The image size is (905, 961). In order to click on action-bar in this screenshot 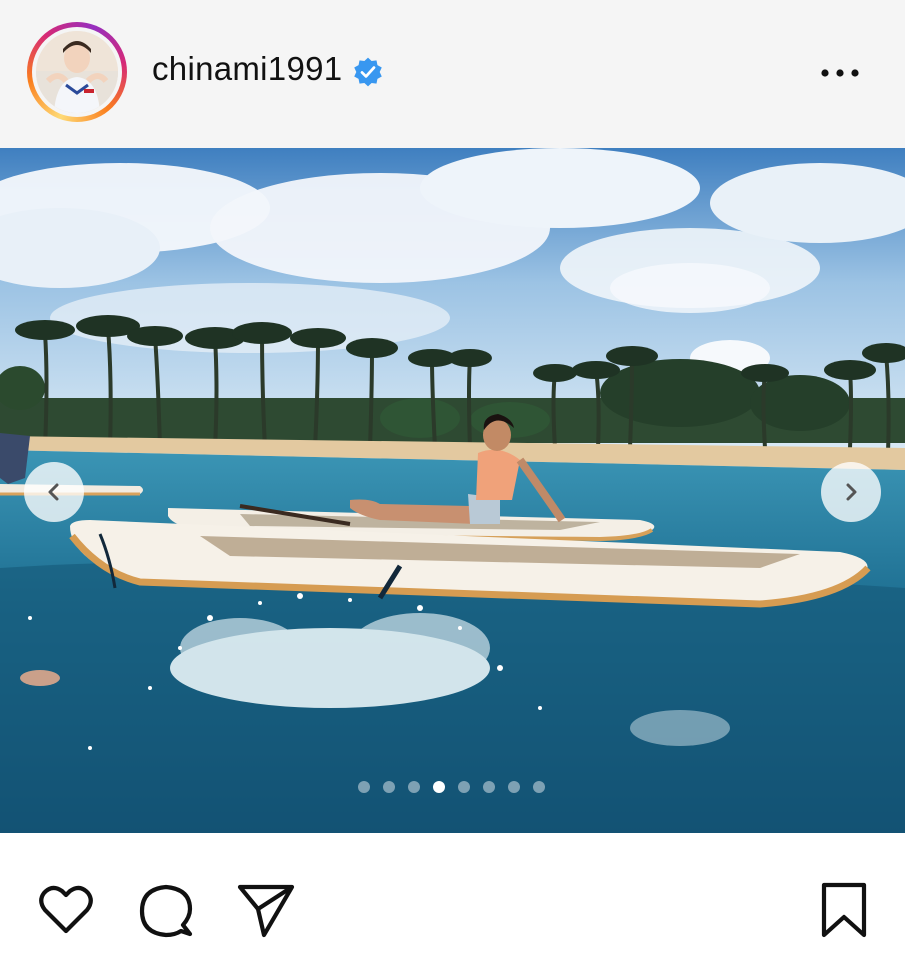, I will do `click(452, 897)`.